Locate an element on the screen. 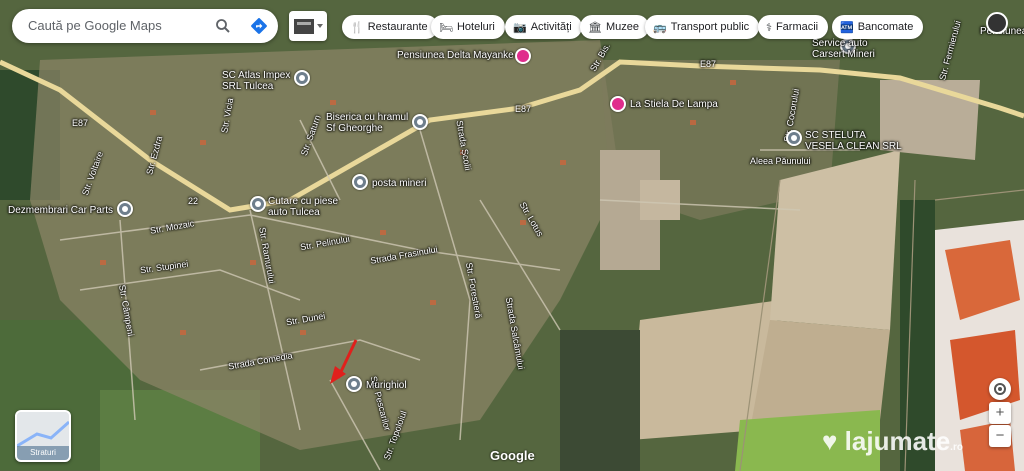 This screenshot has height=471, width=1024. chip-pharmacies: ⚕ Farmacii is located at coordinates (793, 27).